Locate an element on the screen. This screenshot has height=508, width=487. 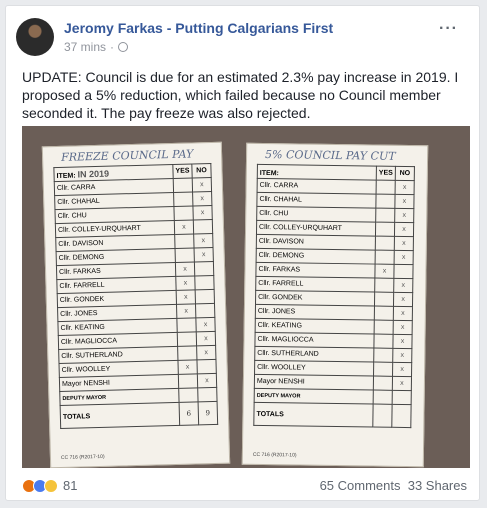
total-yes is located at coordinates (382, 416).